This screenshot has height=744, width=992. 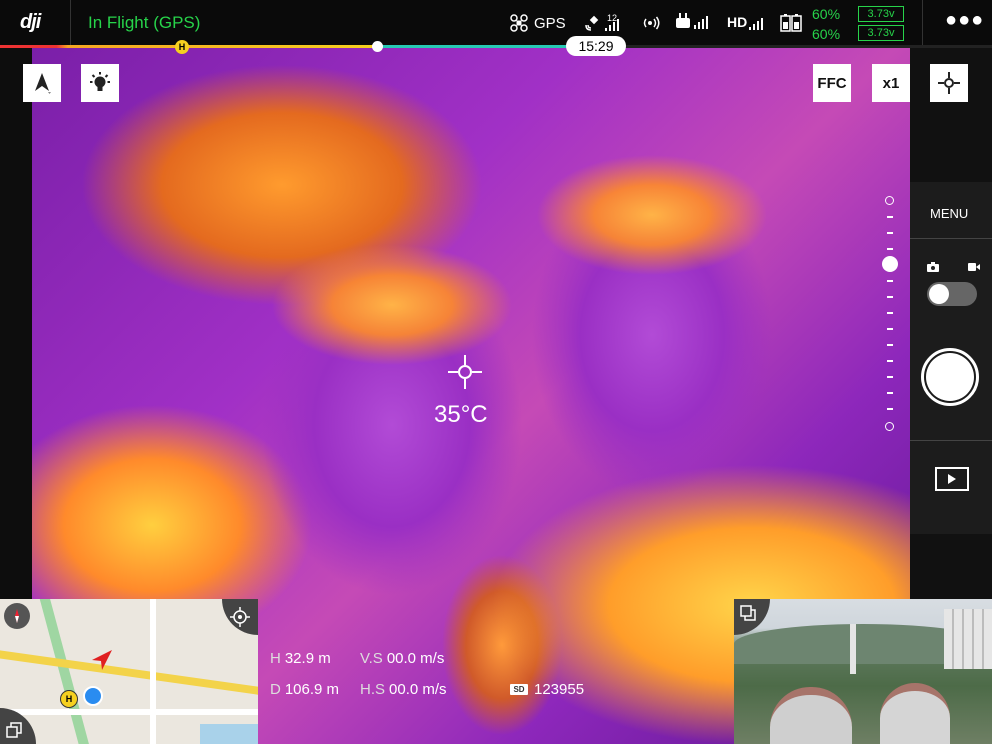 I want to click on battery-voltage-1: 3.73v, so click(x=881, y=14).